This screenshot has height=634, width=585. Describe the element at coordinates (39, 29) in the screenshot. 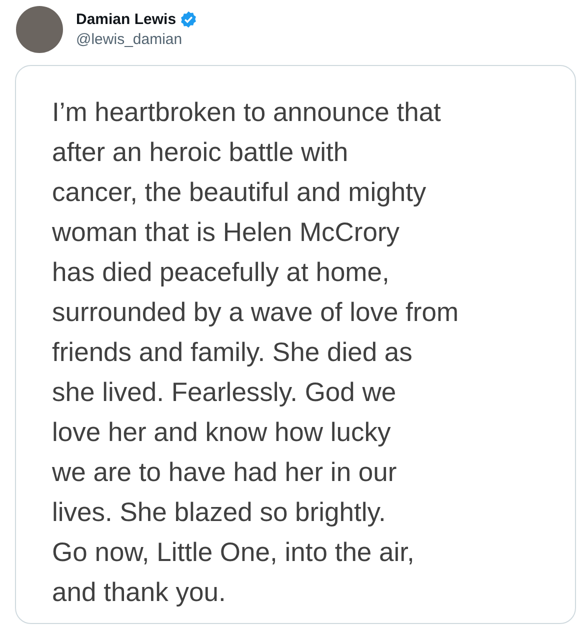

I see `avatar-photo` at that location.